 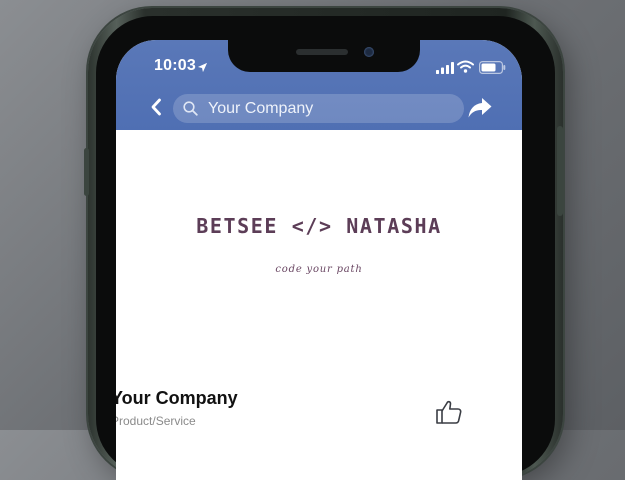 I want to click on page-name: Your Company, so click(x=177, y=398).